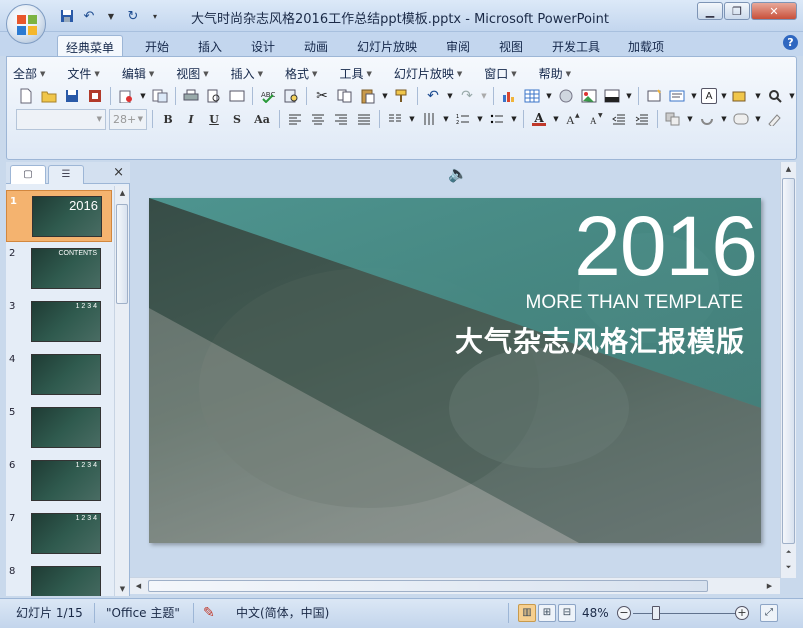 Image resolution: width=803 pixels, height=628 pixels. Describe the element at coordinates (49, 96) in the screenshot. I see `open-folder-icon` at that location.